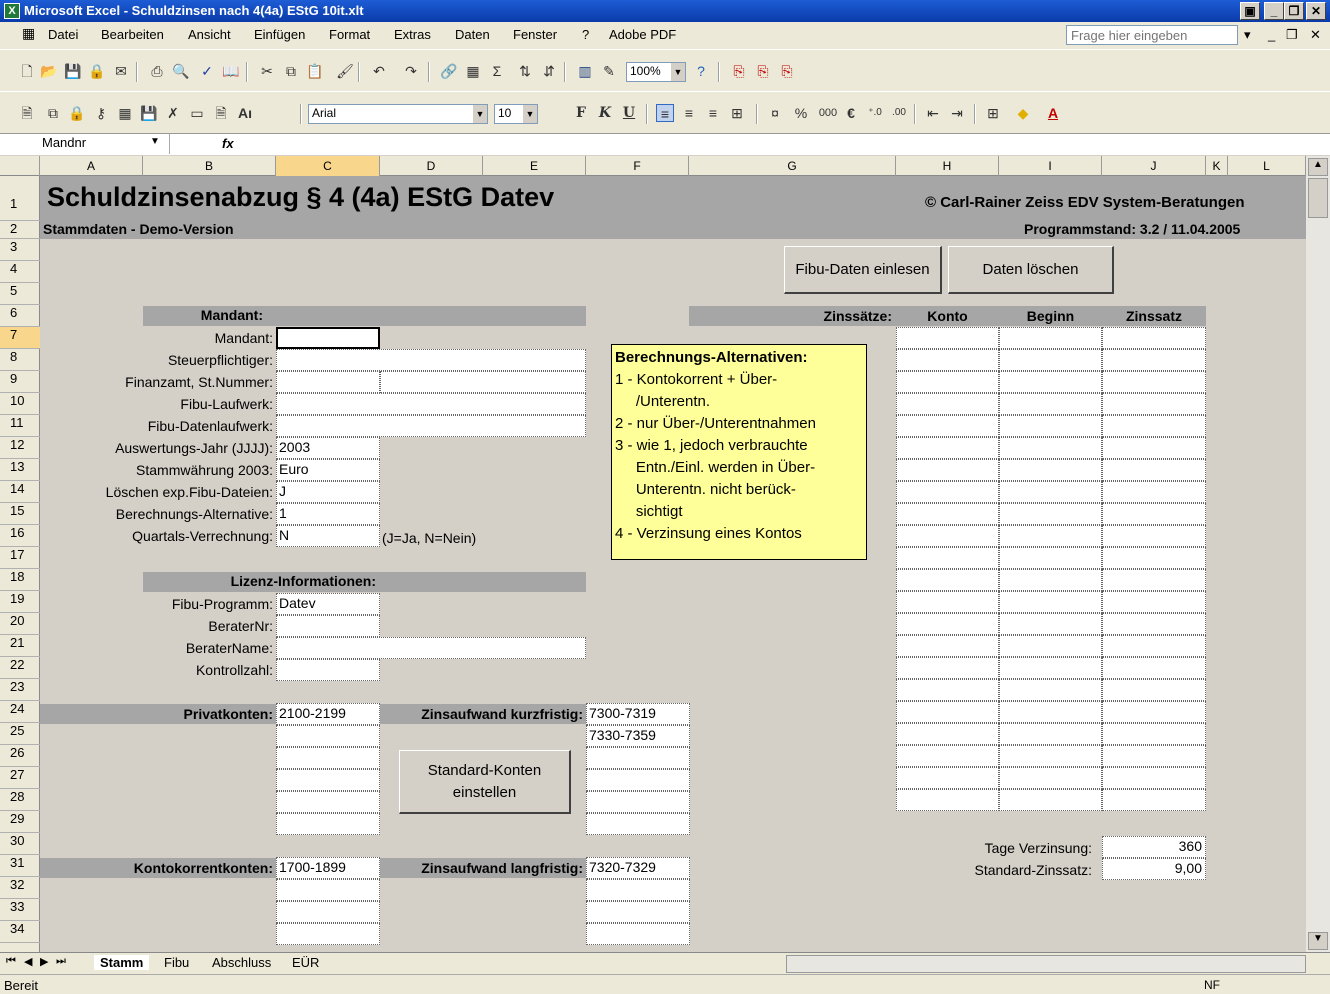  I want to click on row-header: 20, so click(20, 624).